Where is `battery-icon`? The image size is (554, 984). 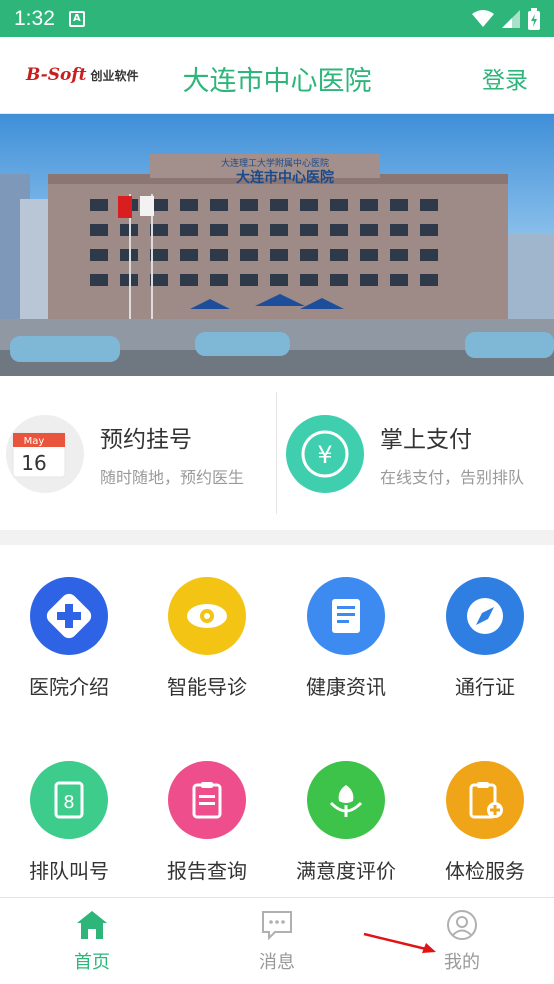
battery-icon is located at coordinates (534, 18).